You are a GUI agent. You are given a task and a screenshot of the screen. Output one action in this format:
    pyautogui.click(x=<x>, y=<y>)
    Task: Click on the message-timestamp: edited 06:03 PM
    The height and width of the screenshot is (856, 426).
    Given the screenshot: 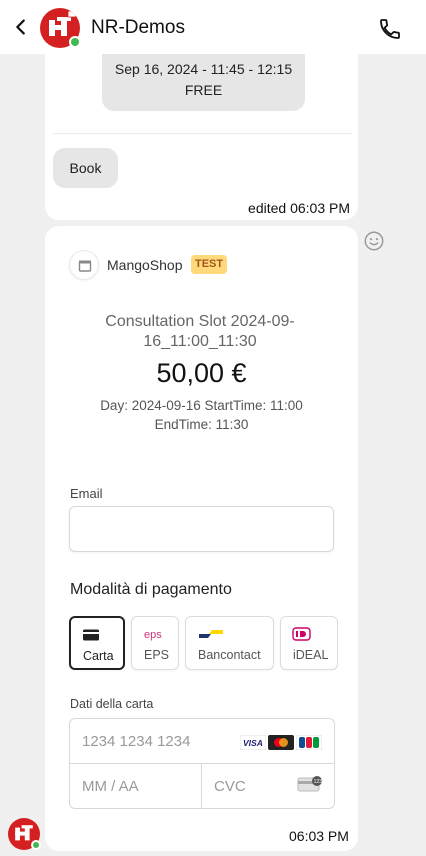 What is the action you would take?
    pyautogui.click(x=299, y=208)
    